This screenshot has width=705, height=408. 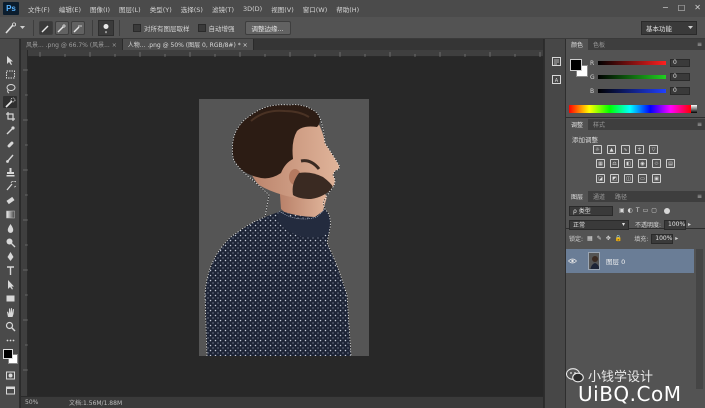 I want to click on screen-mode-button, so click(x=10, y=390).